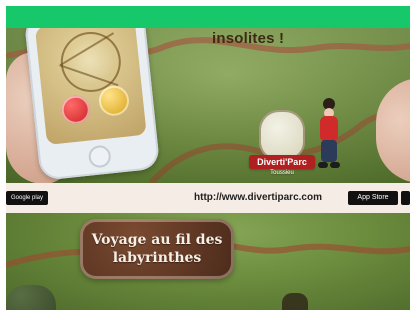  What do you see at coordinates (335, 165) in the screenshot?
I see `mascot-shoe-right` at bounding box center [335, 165].